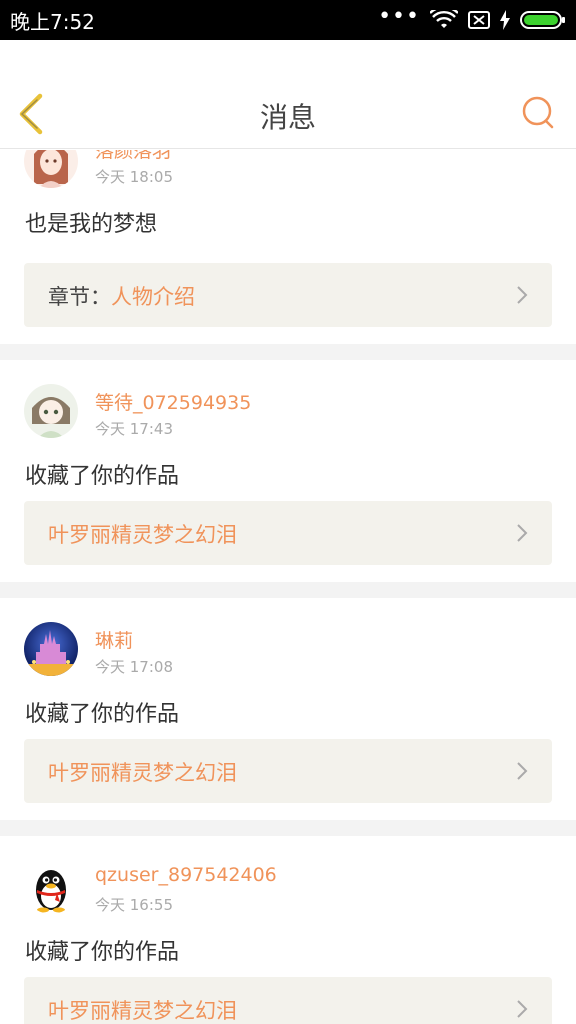  Describe the element at coordinates (91, 224) in the screenshot. I see `message-text: 也是我的梦想` at that location.